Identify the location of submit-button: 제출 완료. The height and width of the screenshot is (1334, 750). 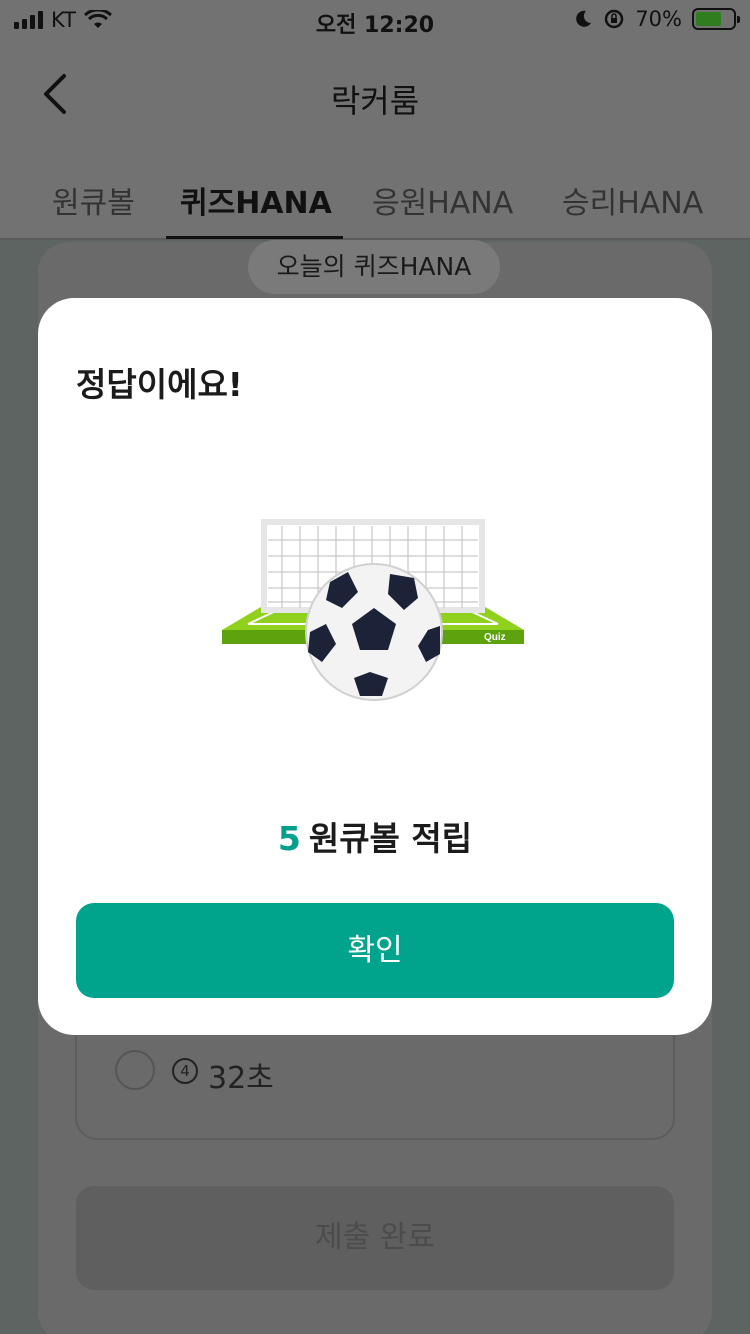
(375, 1238).